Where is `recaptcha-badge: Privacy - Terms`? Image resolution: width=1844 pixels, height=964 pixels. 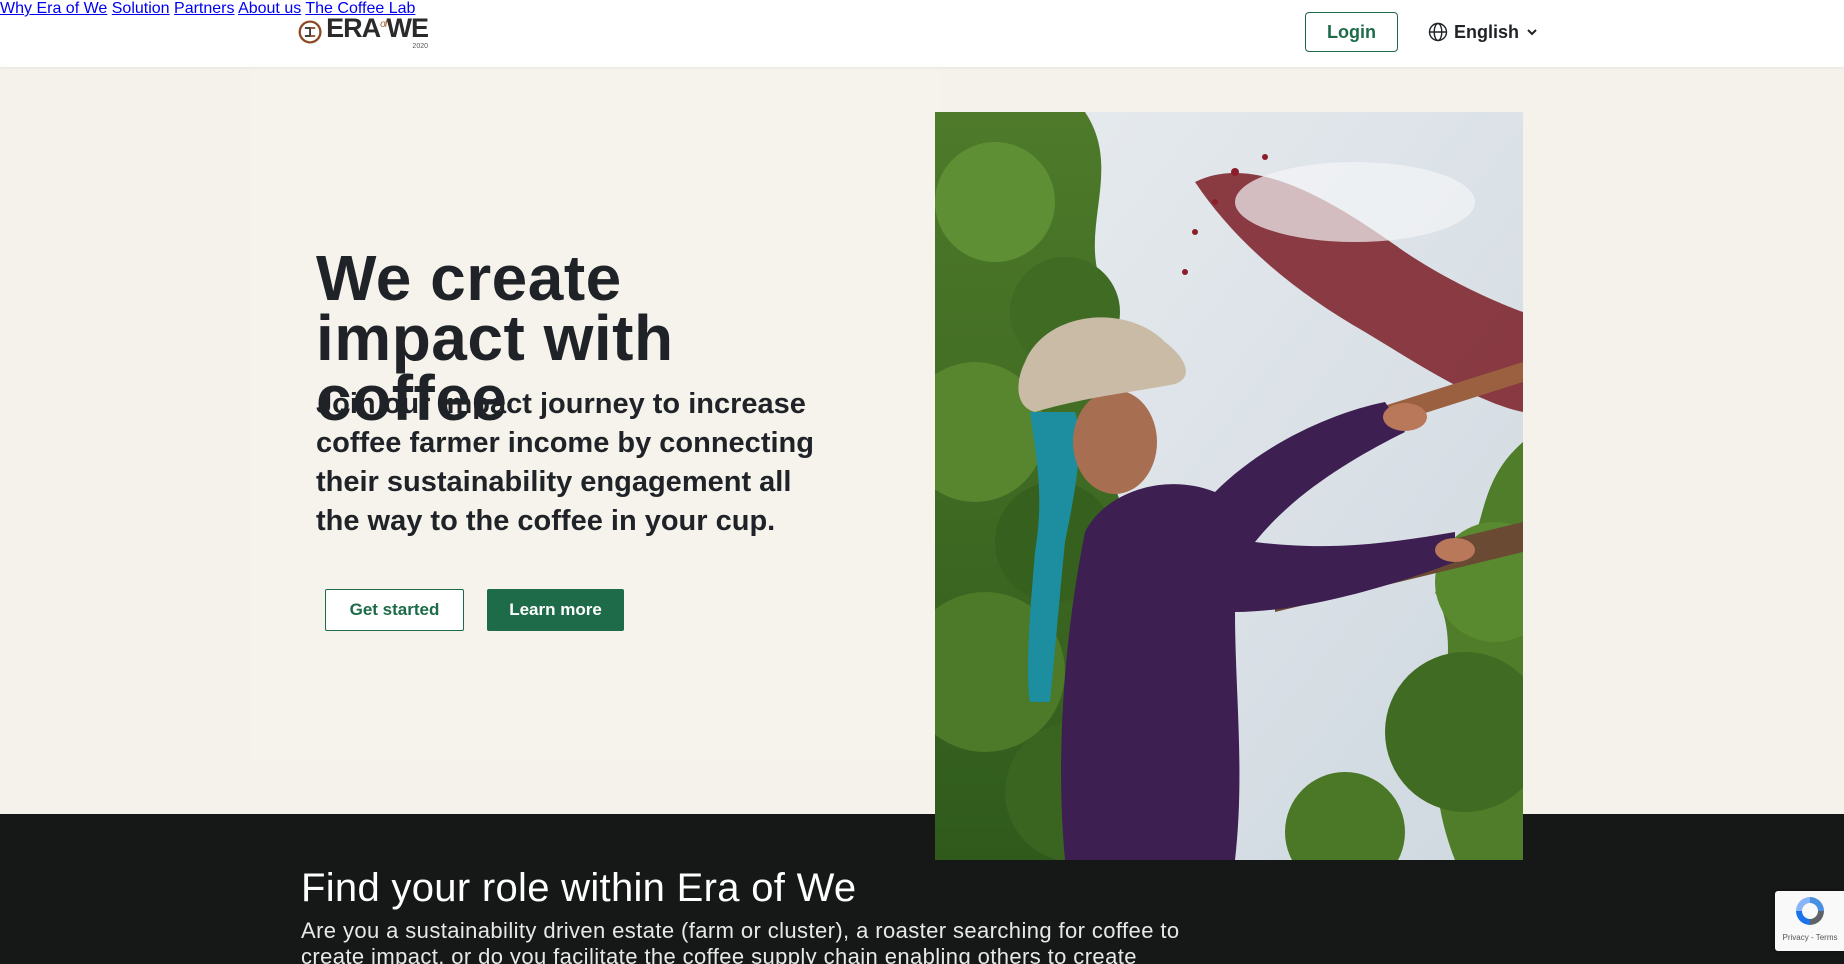 recaptcha-badge: Privacy - Terms is located at coordinates (1809, 921).